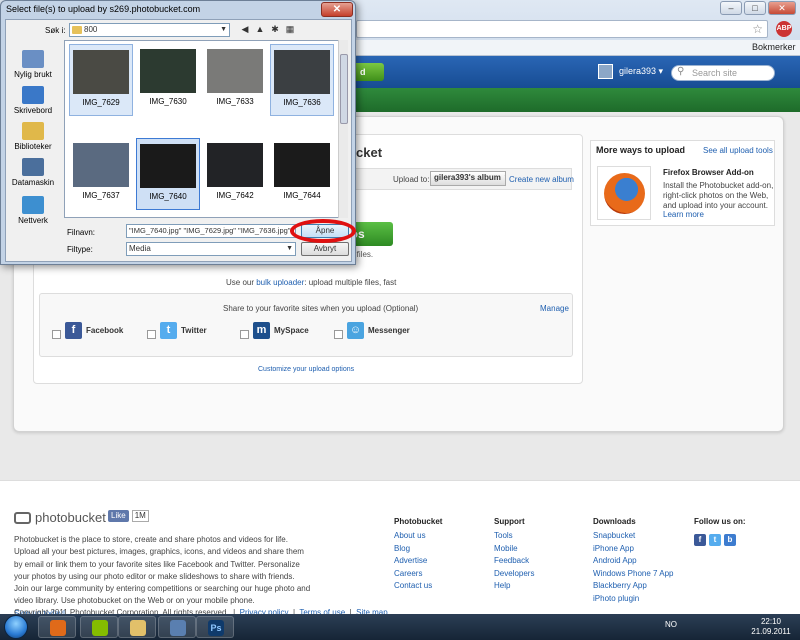  What do you see at coordinates (33, 182) in the screenshot?
I see `place-label: Datamaskin` at bounding box center [33, 182].